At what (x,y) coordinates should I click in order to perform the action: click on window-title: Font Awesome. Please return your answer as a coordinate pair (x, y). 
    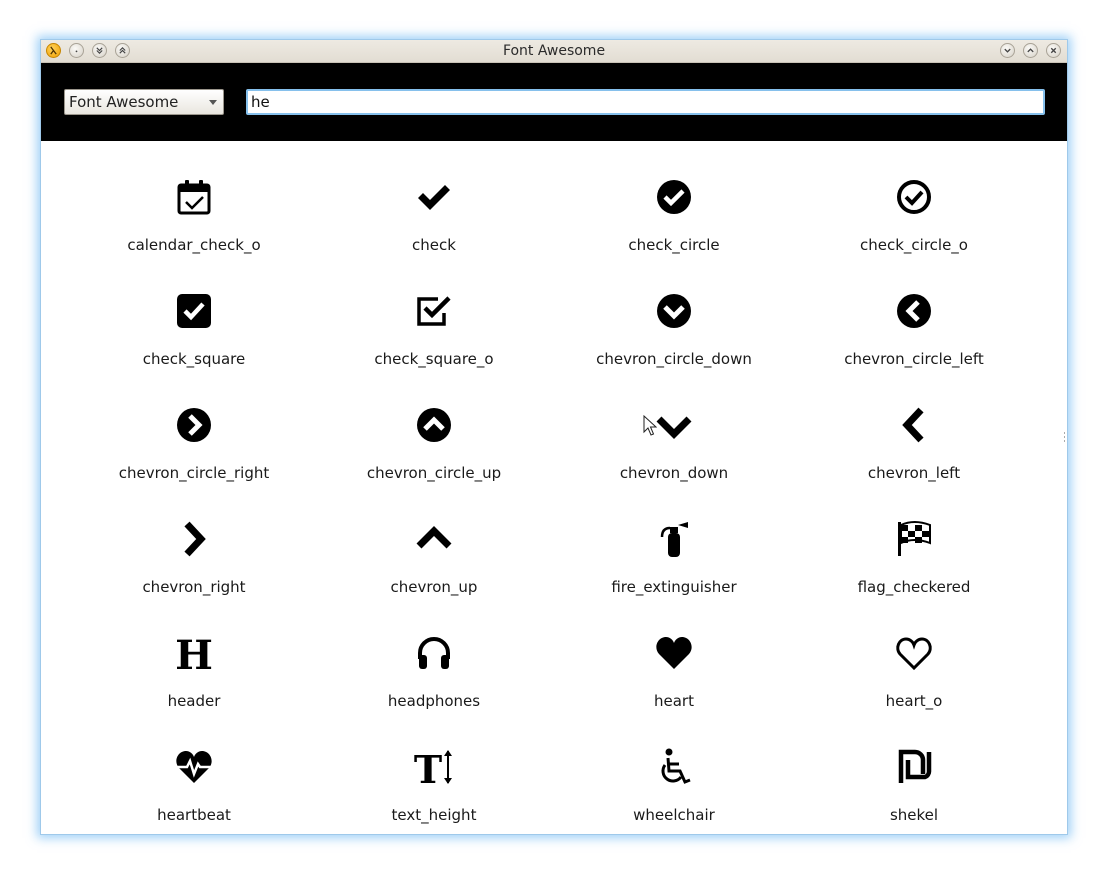
    Looking at the image, I should click on (554, 51).